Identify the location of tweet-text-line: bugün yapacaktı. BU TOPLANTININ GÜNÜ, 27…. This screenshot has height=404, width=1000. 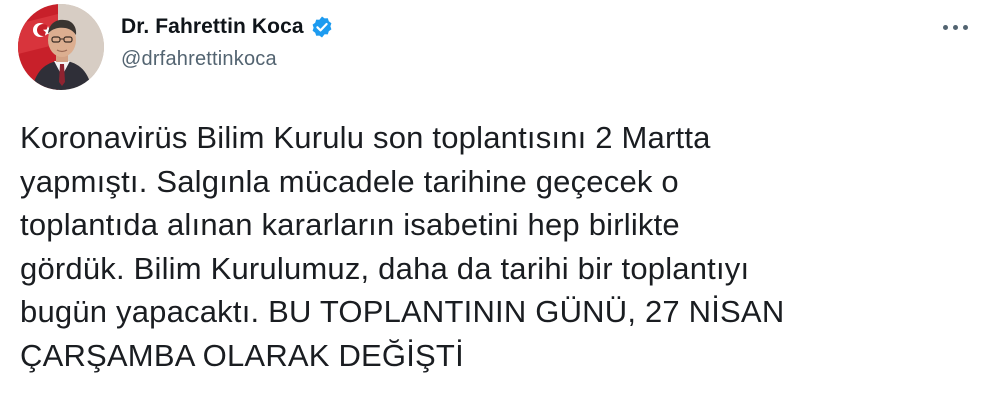
(402, 311).